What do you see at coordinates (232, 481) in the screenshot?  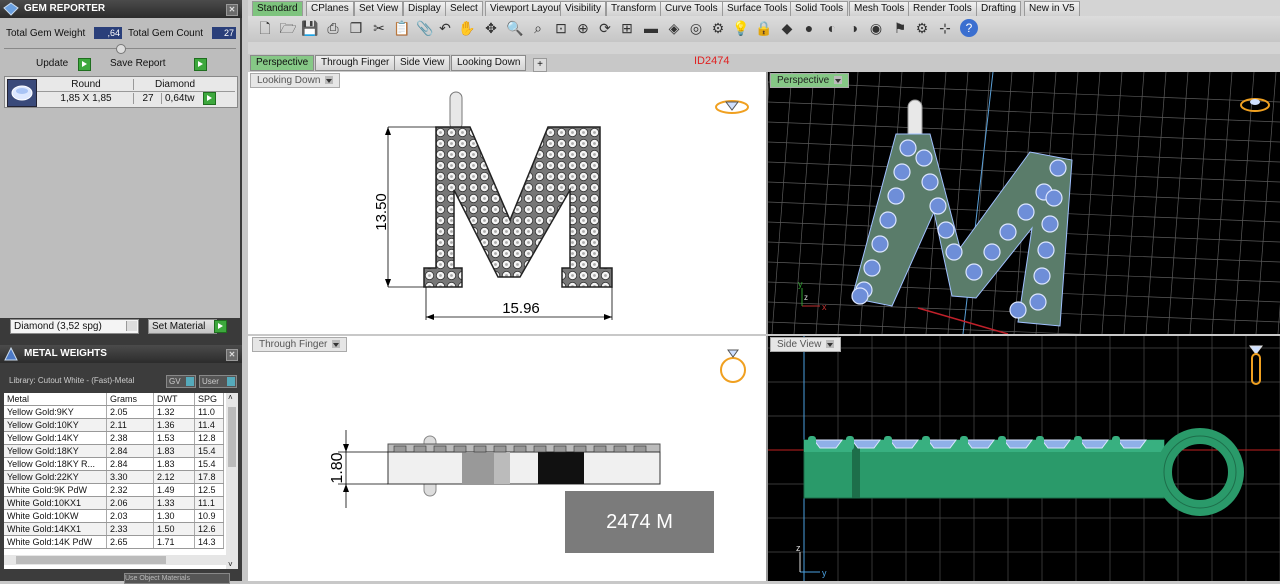 I see `metal-table-scrollbar: ˄ ˅` at bounding box center [232, 481].